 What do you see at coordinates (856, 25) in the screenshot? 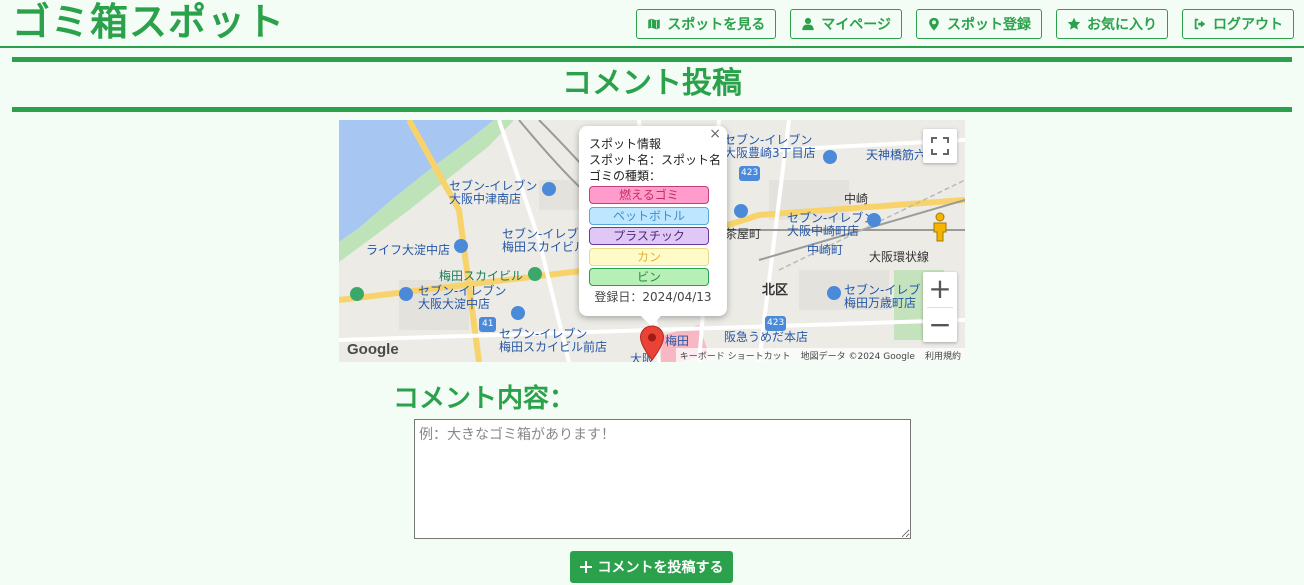
I see `nav-mypage-label: マイページ` at bounding box center [856, 25].